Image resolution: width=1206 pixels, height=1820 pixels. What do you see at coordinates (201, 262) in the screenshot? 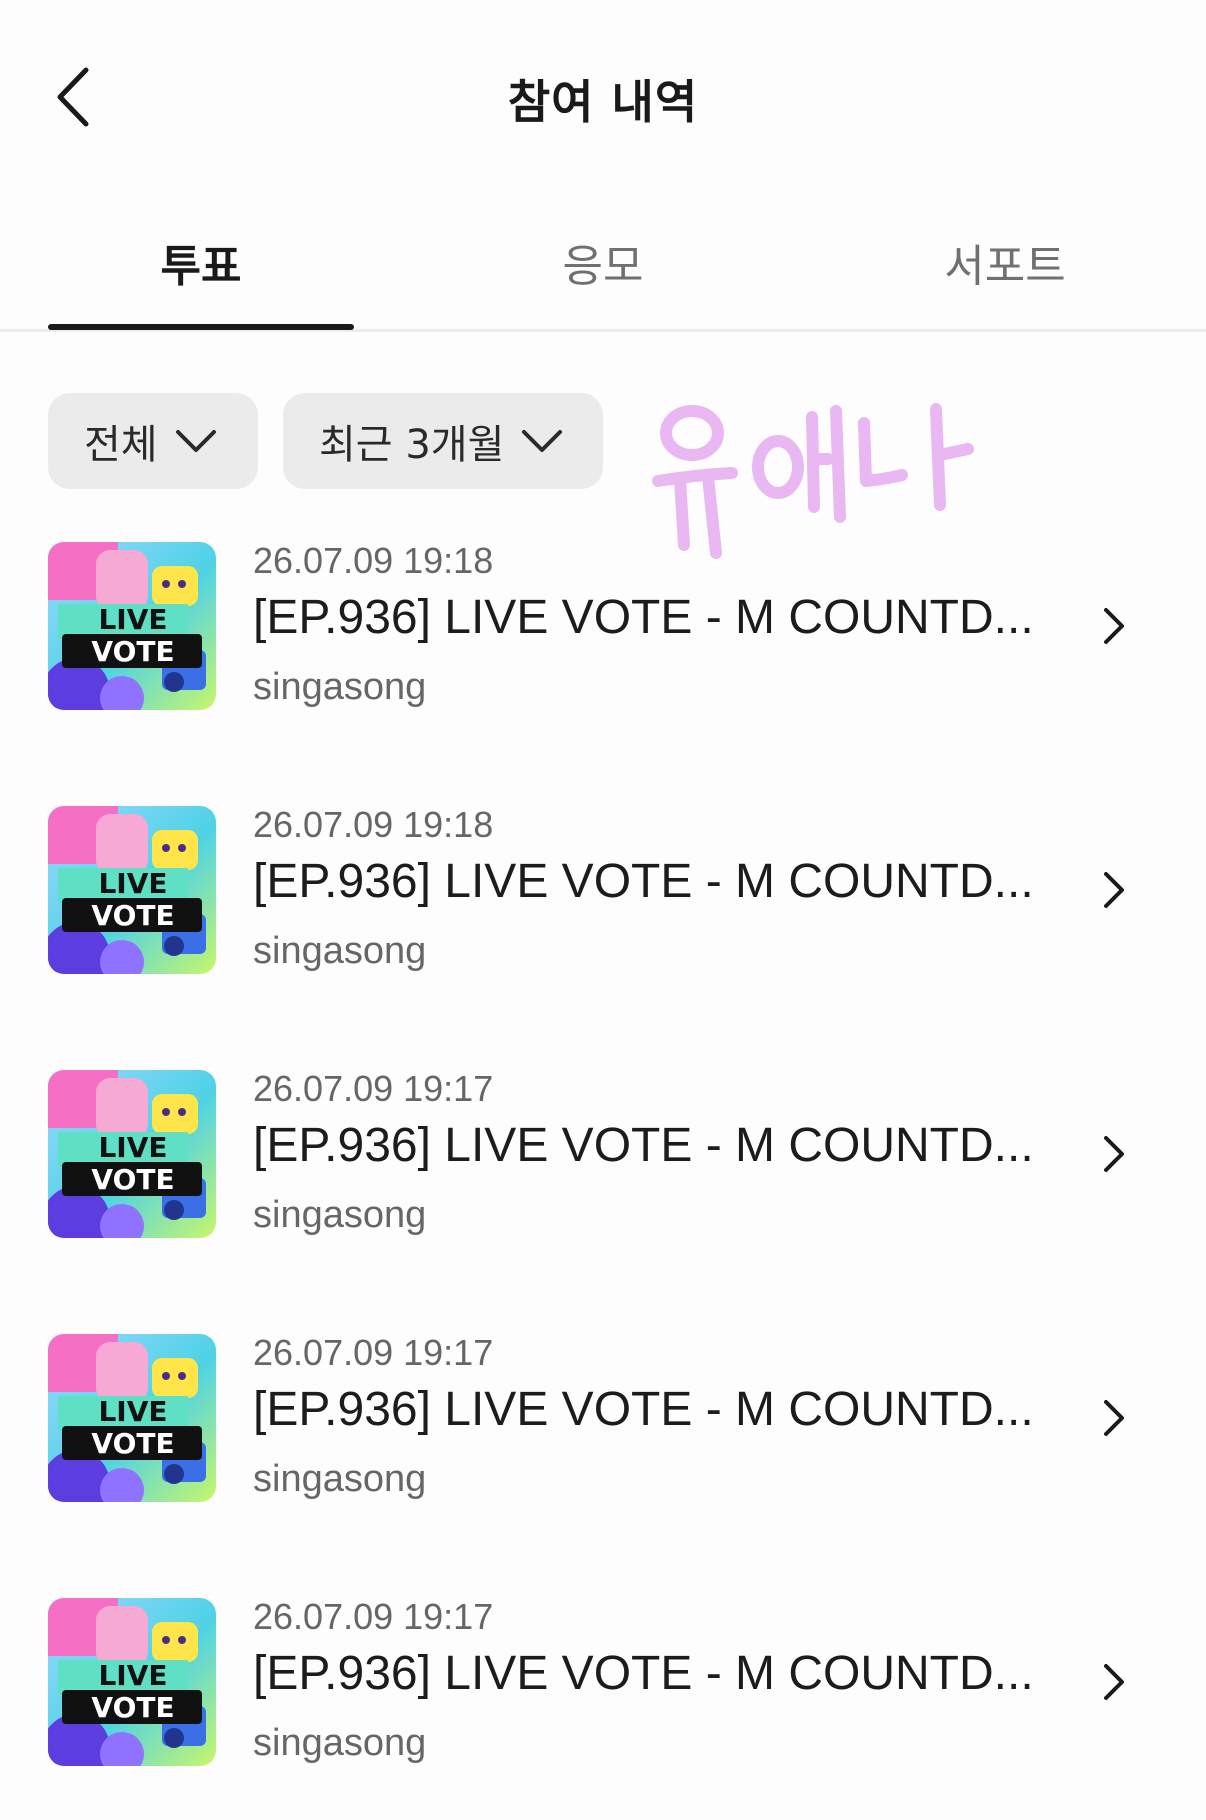
I see `tab-vote: 투표` at bounding box center [201, 262].